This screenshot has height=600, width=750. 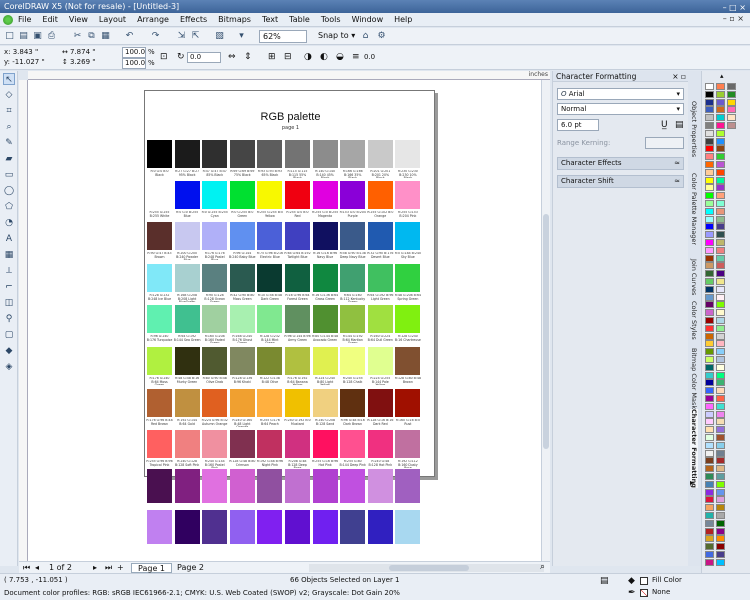 I want to click on zoom-level-select: 62%, so click(x=283, y=36).